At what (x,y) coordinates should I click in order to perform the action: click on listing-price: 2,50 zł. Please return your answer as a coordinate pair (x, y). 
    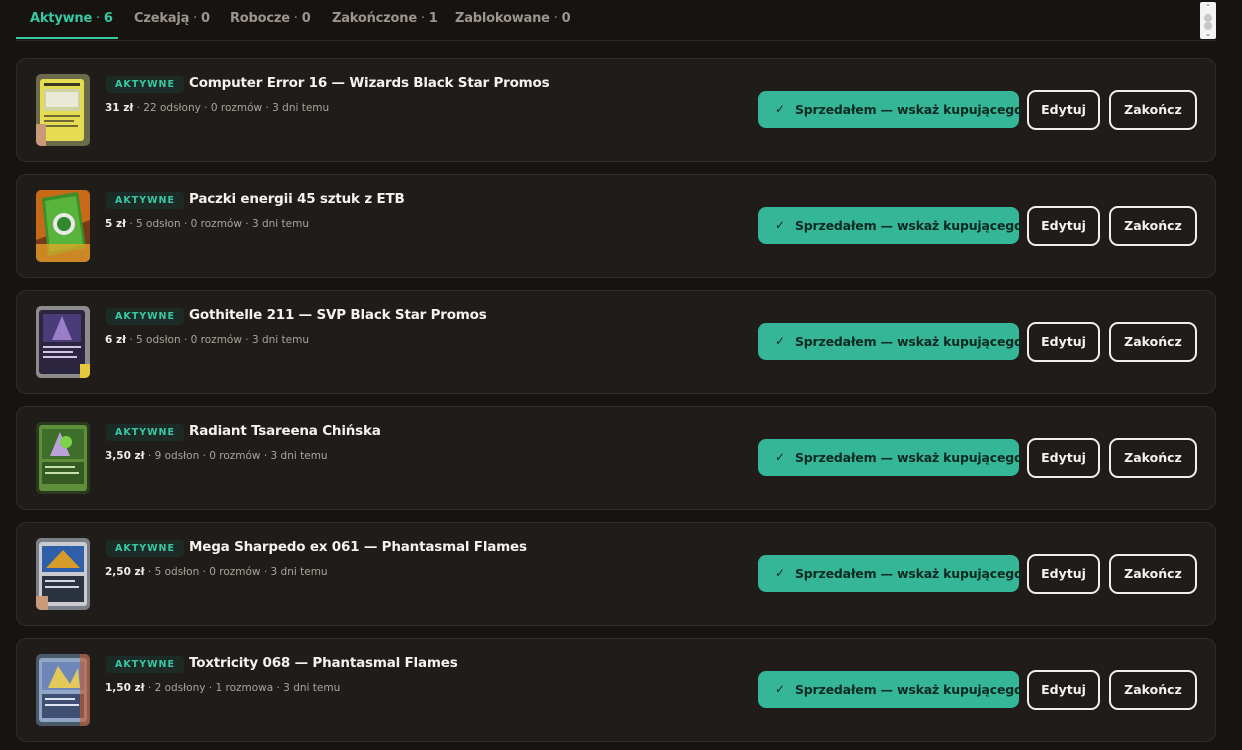
    Looking at the image, I should click on (125, 572).